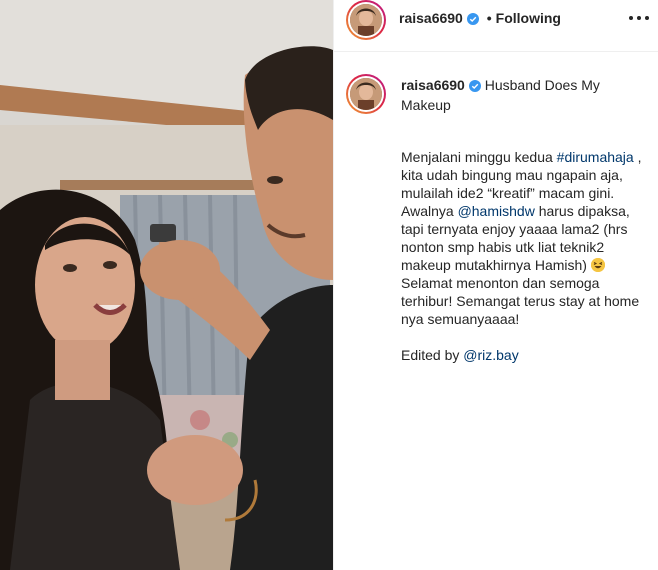 The height and width of the screenshot is (570, 658). I want to click on hashtag-link: #dirumahaja, so click(595, 157).